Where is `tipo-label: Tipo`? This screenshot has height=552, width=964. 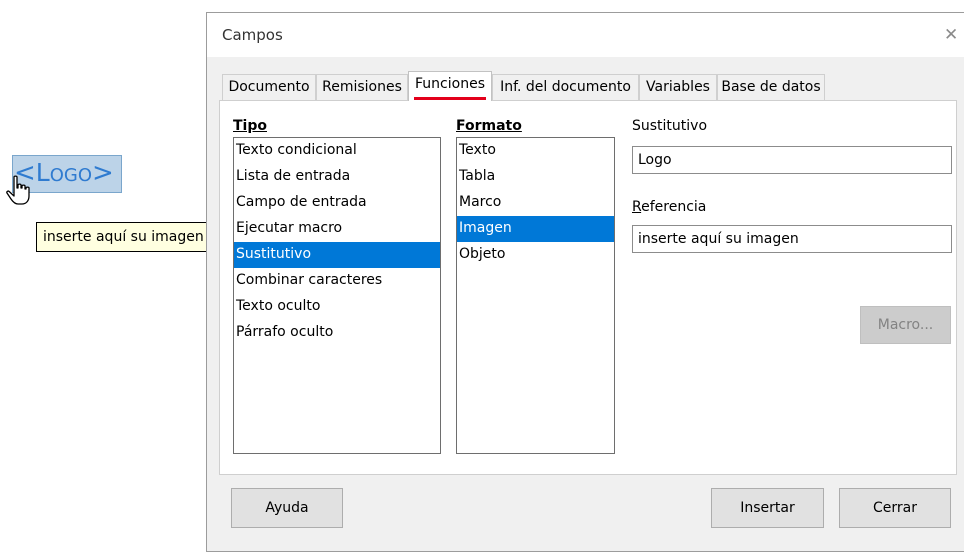 tipo-label: Tipo is located at coordinates (250, 126).